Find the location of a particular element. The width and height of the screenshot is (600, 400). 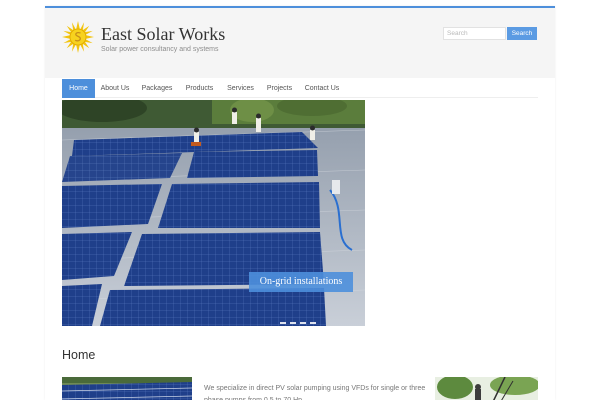

search-input is located at coordinates (474, 33).